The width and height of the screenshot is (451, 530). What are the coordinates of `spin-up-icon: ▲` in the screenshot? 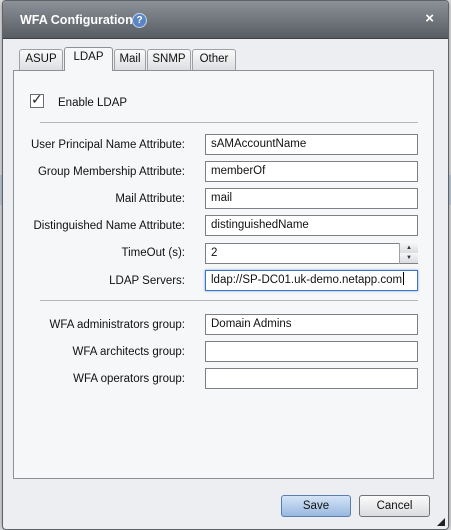 It's located at (409, 248).